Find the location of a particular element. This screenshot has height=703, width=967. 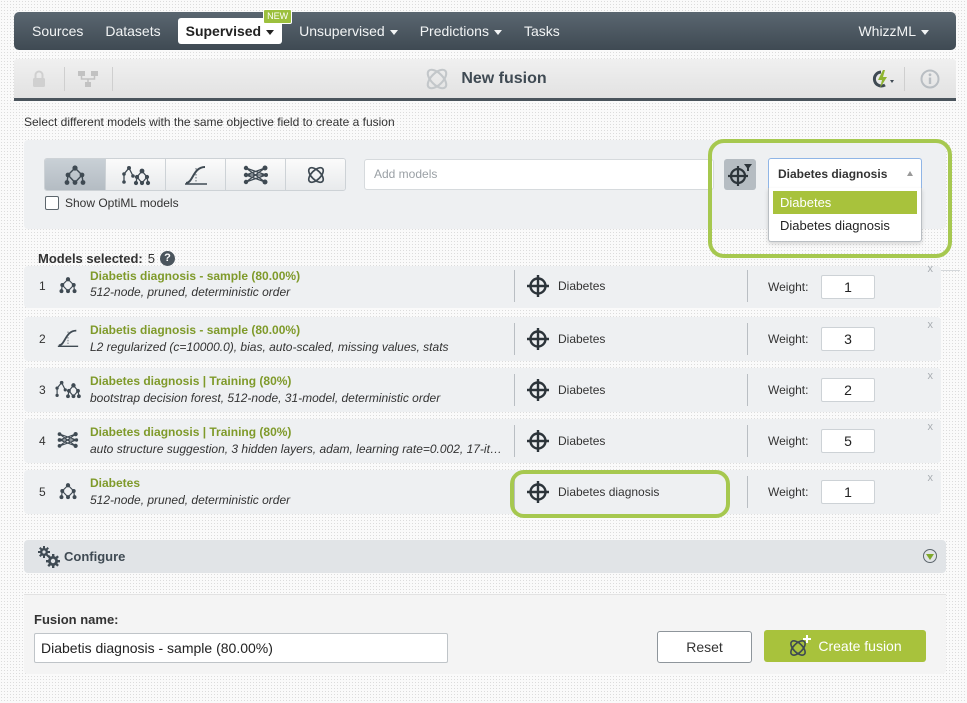

info-button is located at coordinates (930, 78).